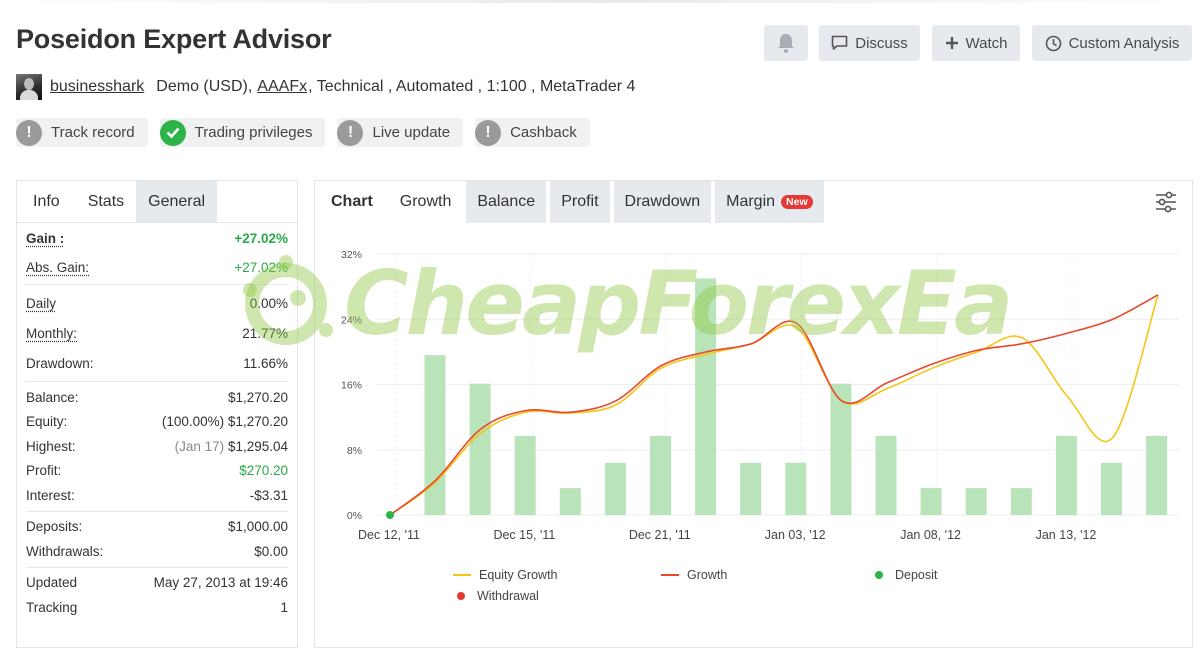 The width and height of the screenshot is (1200, 658). What do you see at coordinates (157, 267) in the screenshot?
I see `stat-abs-gain: Abs. Gain: +27.02%` at bounding box center [157, 267].